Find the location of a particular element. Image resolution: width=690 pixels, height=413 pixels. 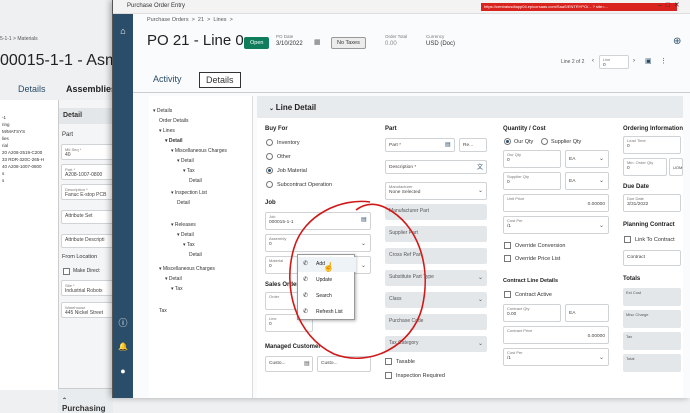

description-field: Description * is located at coordinates (436, 167).